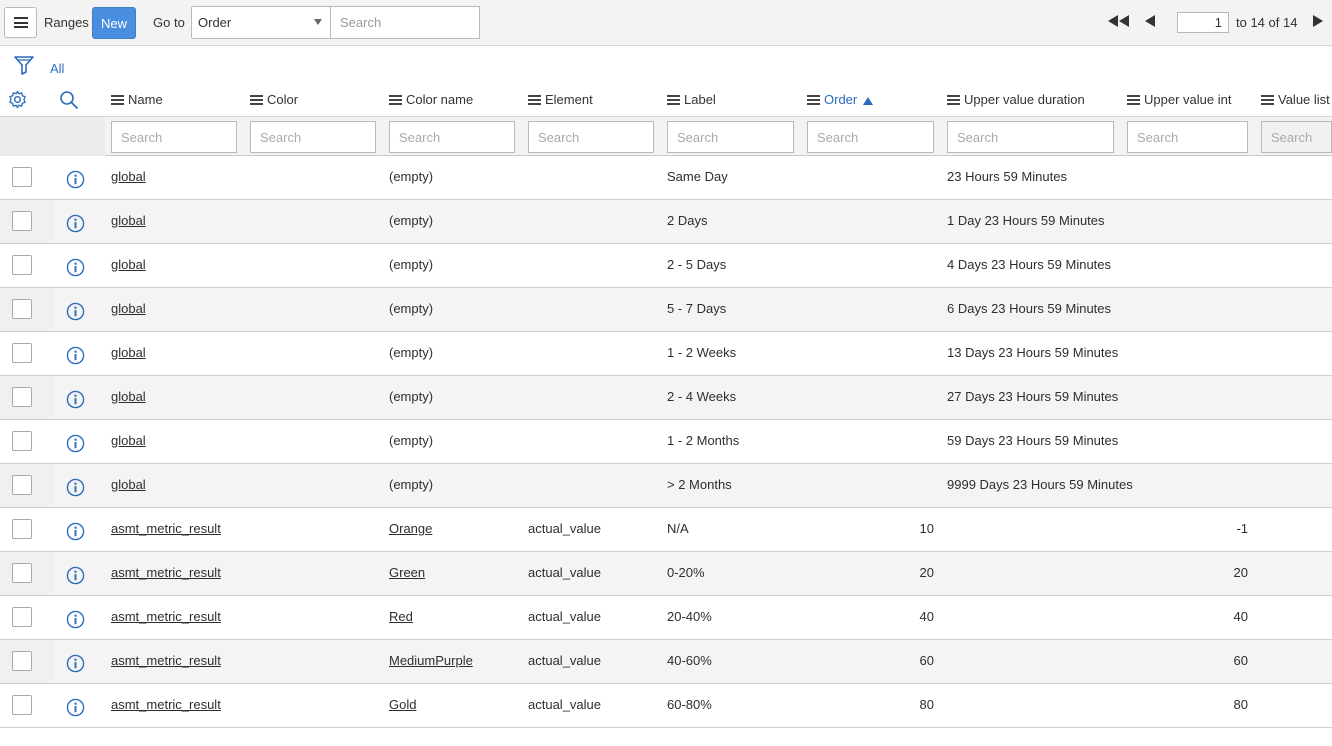  I want to click on cell-color-name: MediumPurple, so click(431, 660).